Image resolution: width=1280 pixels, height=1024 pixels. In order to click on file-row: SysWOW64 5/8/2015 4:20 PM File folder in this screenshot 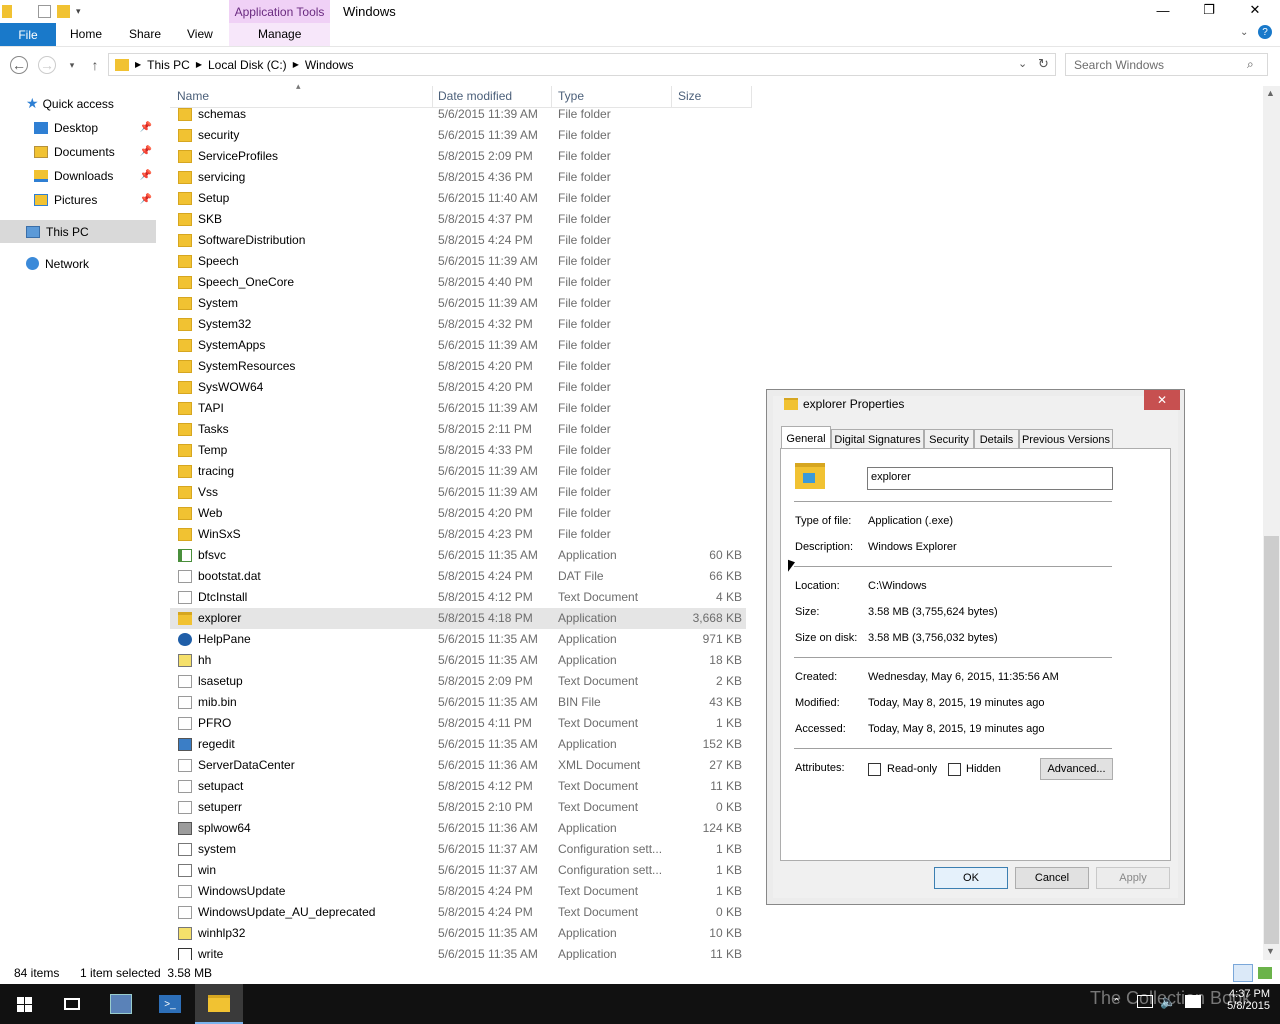, I will do `click(458, 387)`.